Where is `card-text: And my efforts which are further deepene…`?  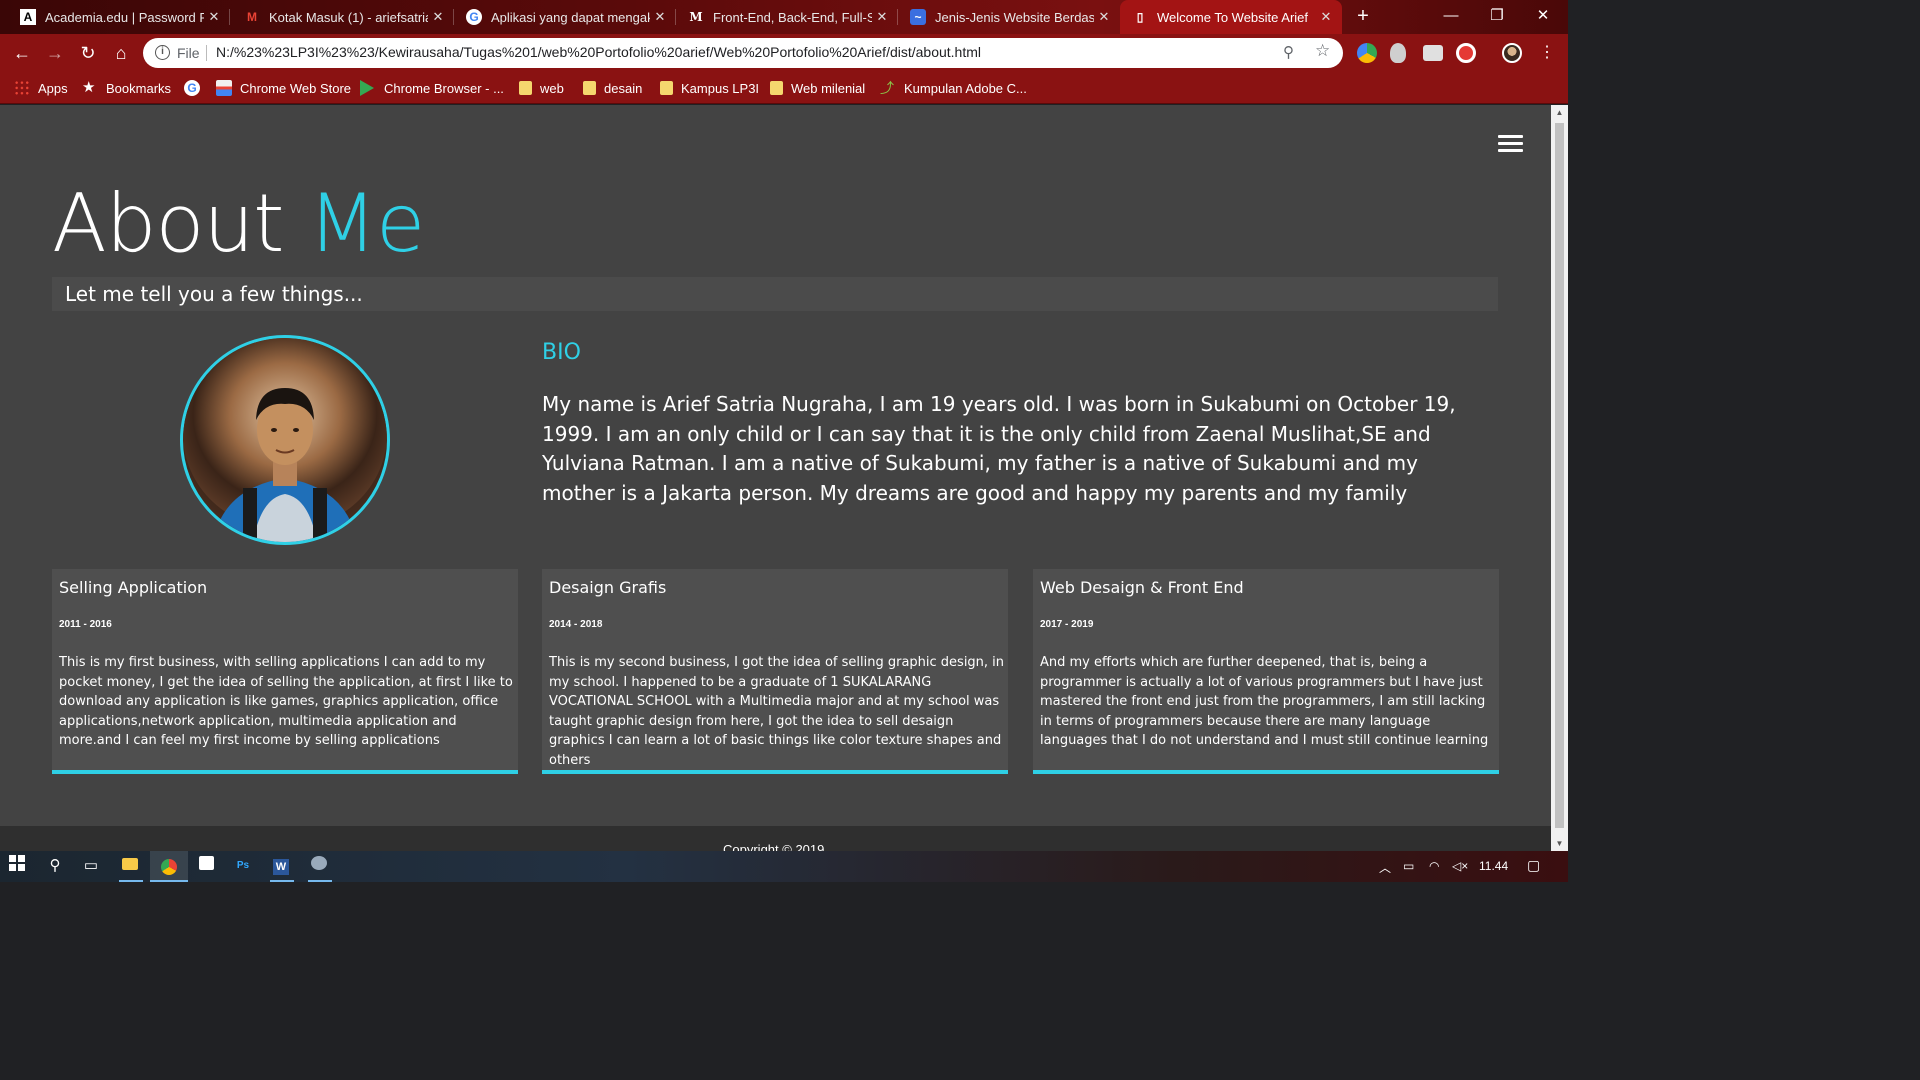 card-text: And my efforts which are further deepene… is located at coordinates (1264, 702).